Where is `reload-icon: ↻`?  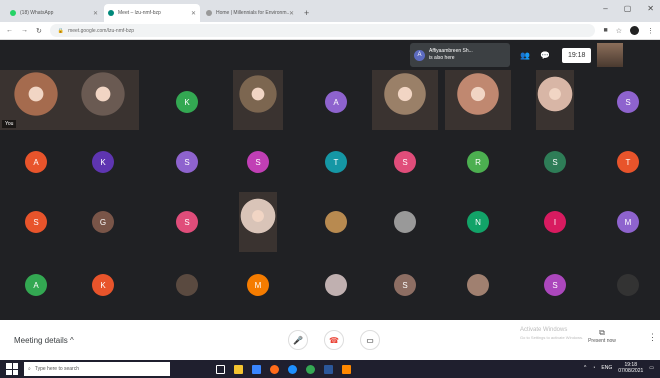
reload-icon: ↻ is located at coordinates (39, 31).